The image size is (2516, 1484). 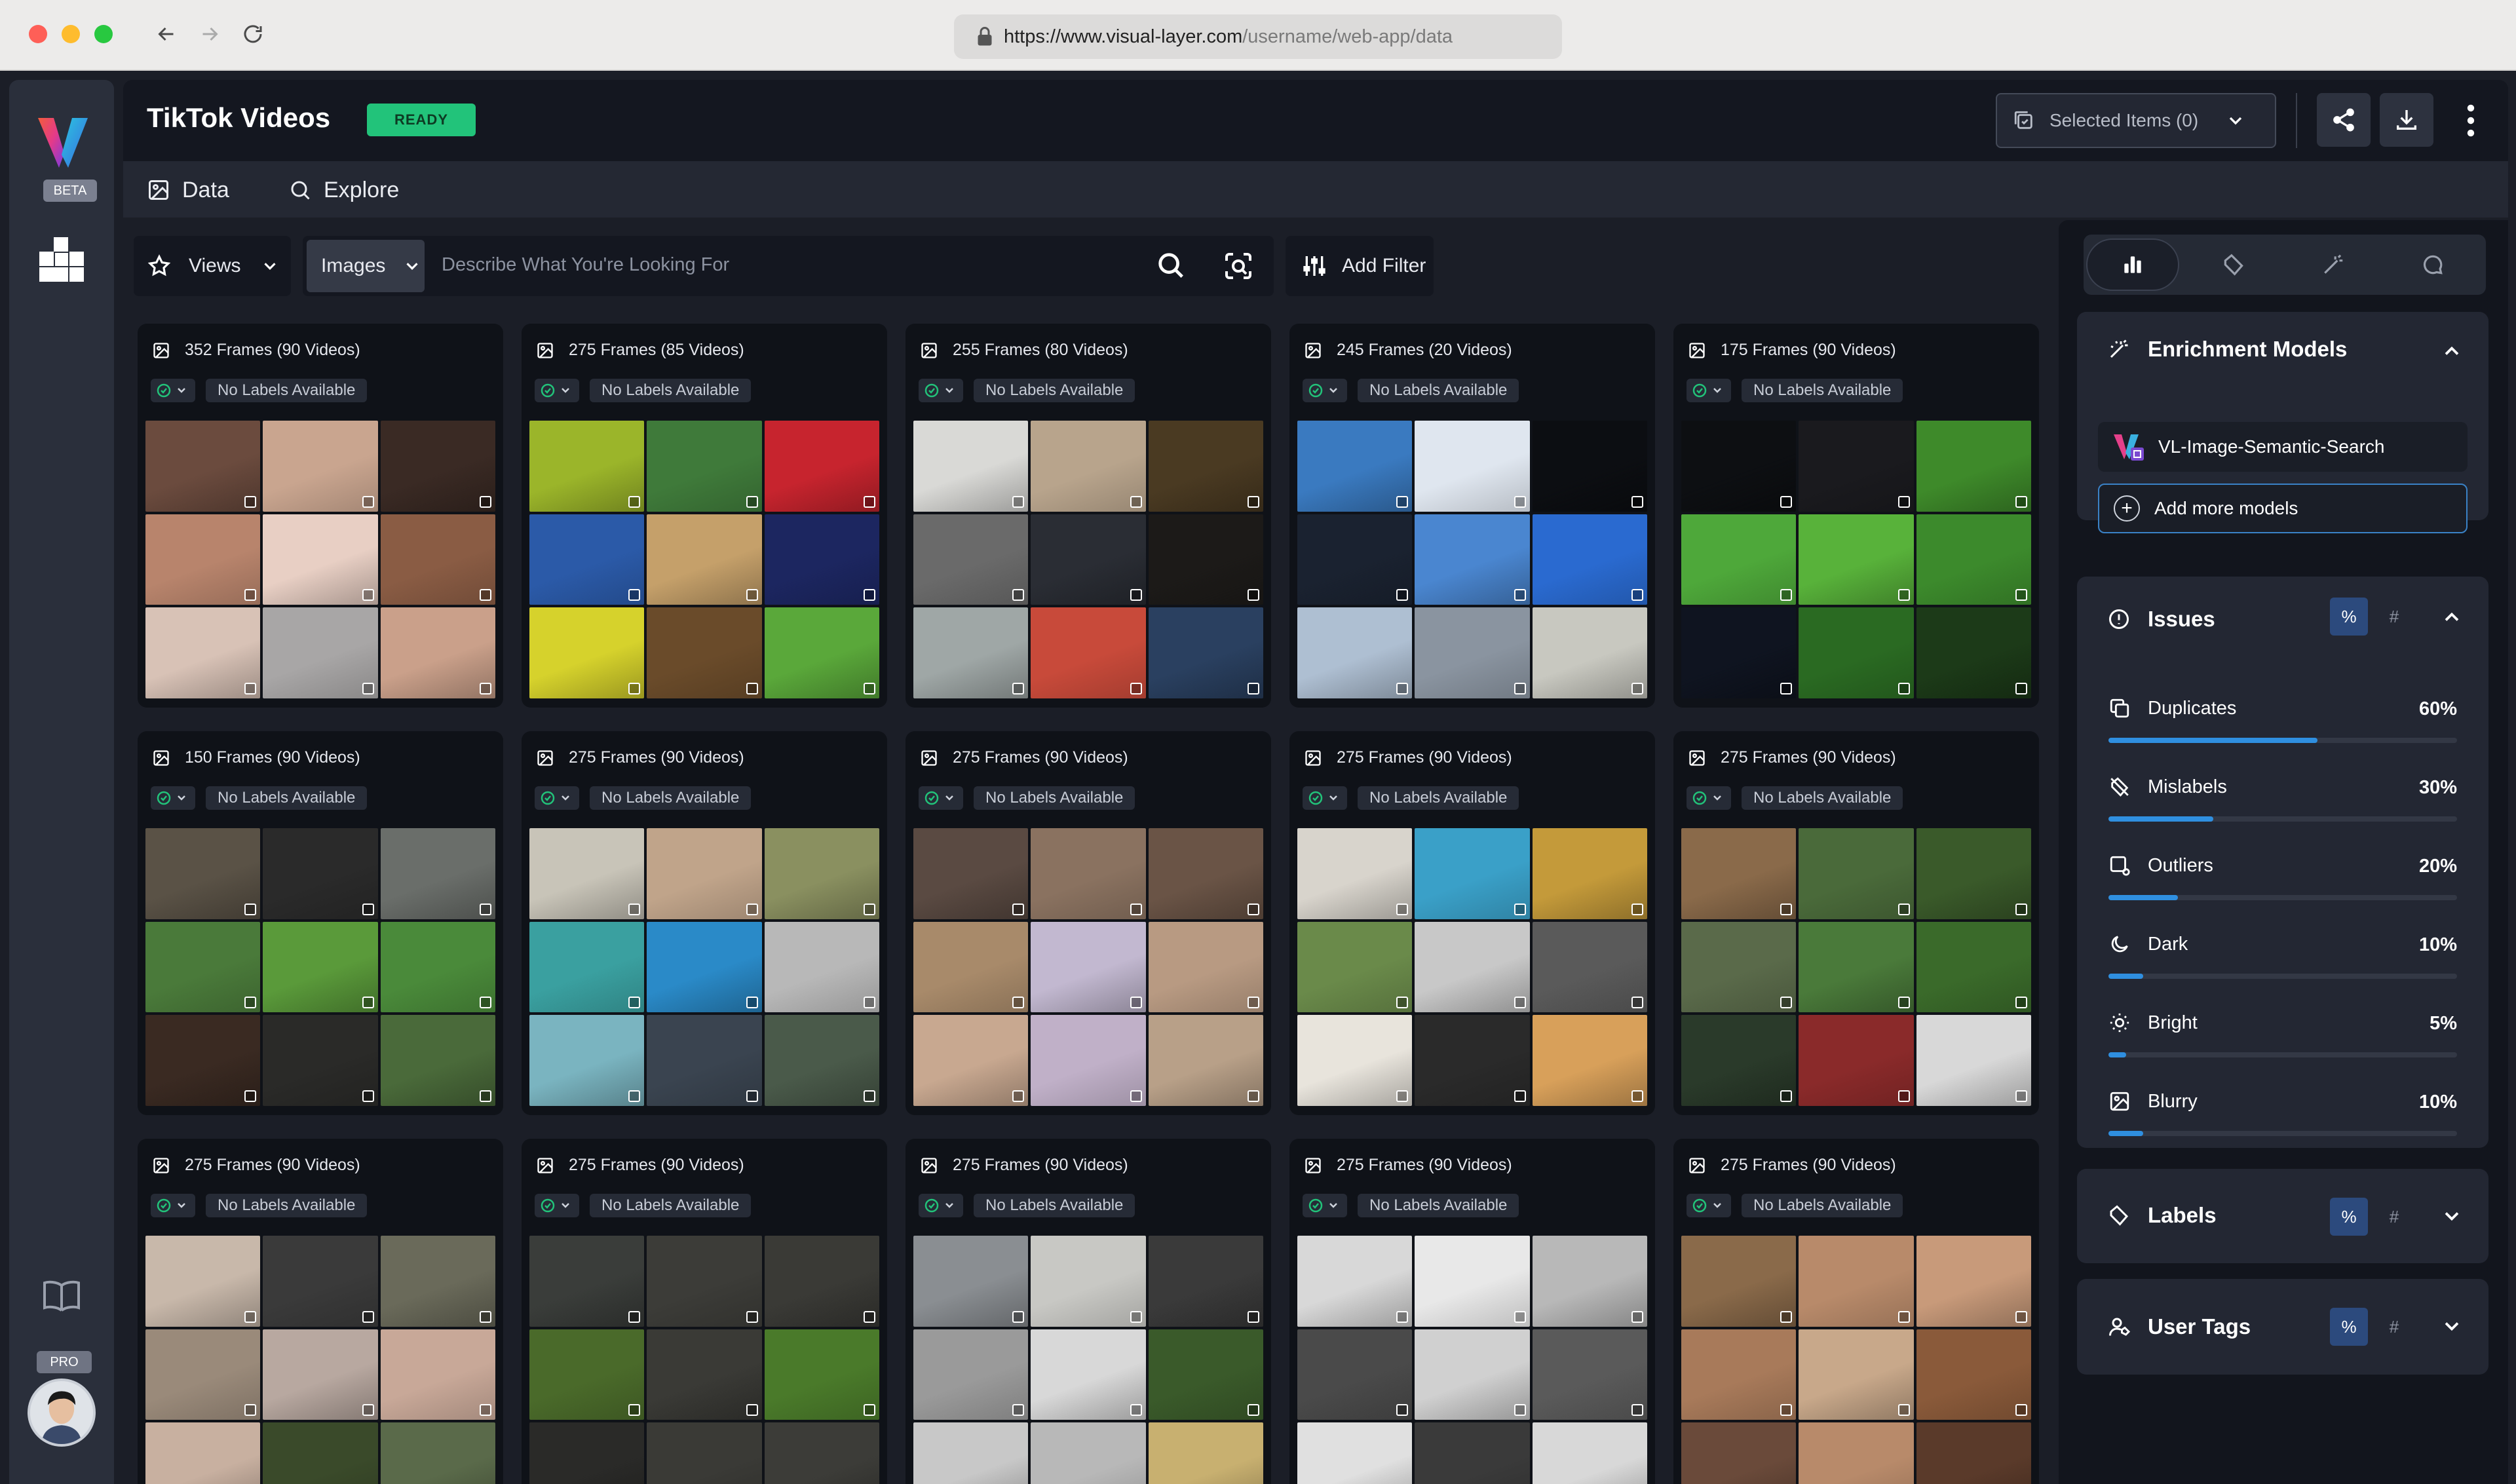 I want to click on visual-layer-logo, so click(x=62, y=142).